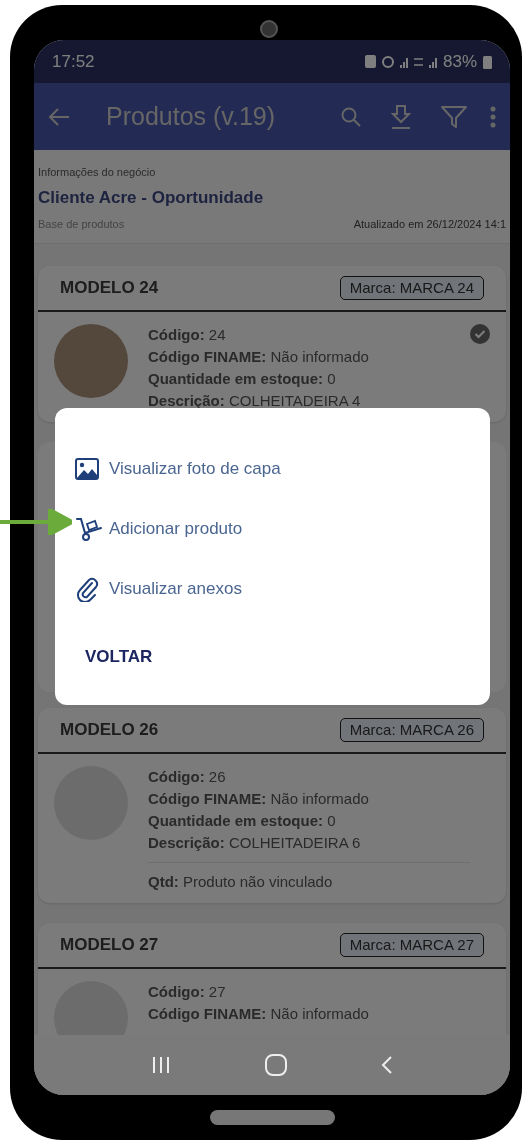 This screenshot has width=531, height=1145. I want to click on brand-tag: Marca: MARCA 24, so click(411, 287).